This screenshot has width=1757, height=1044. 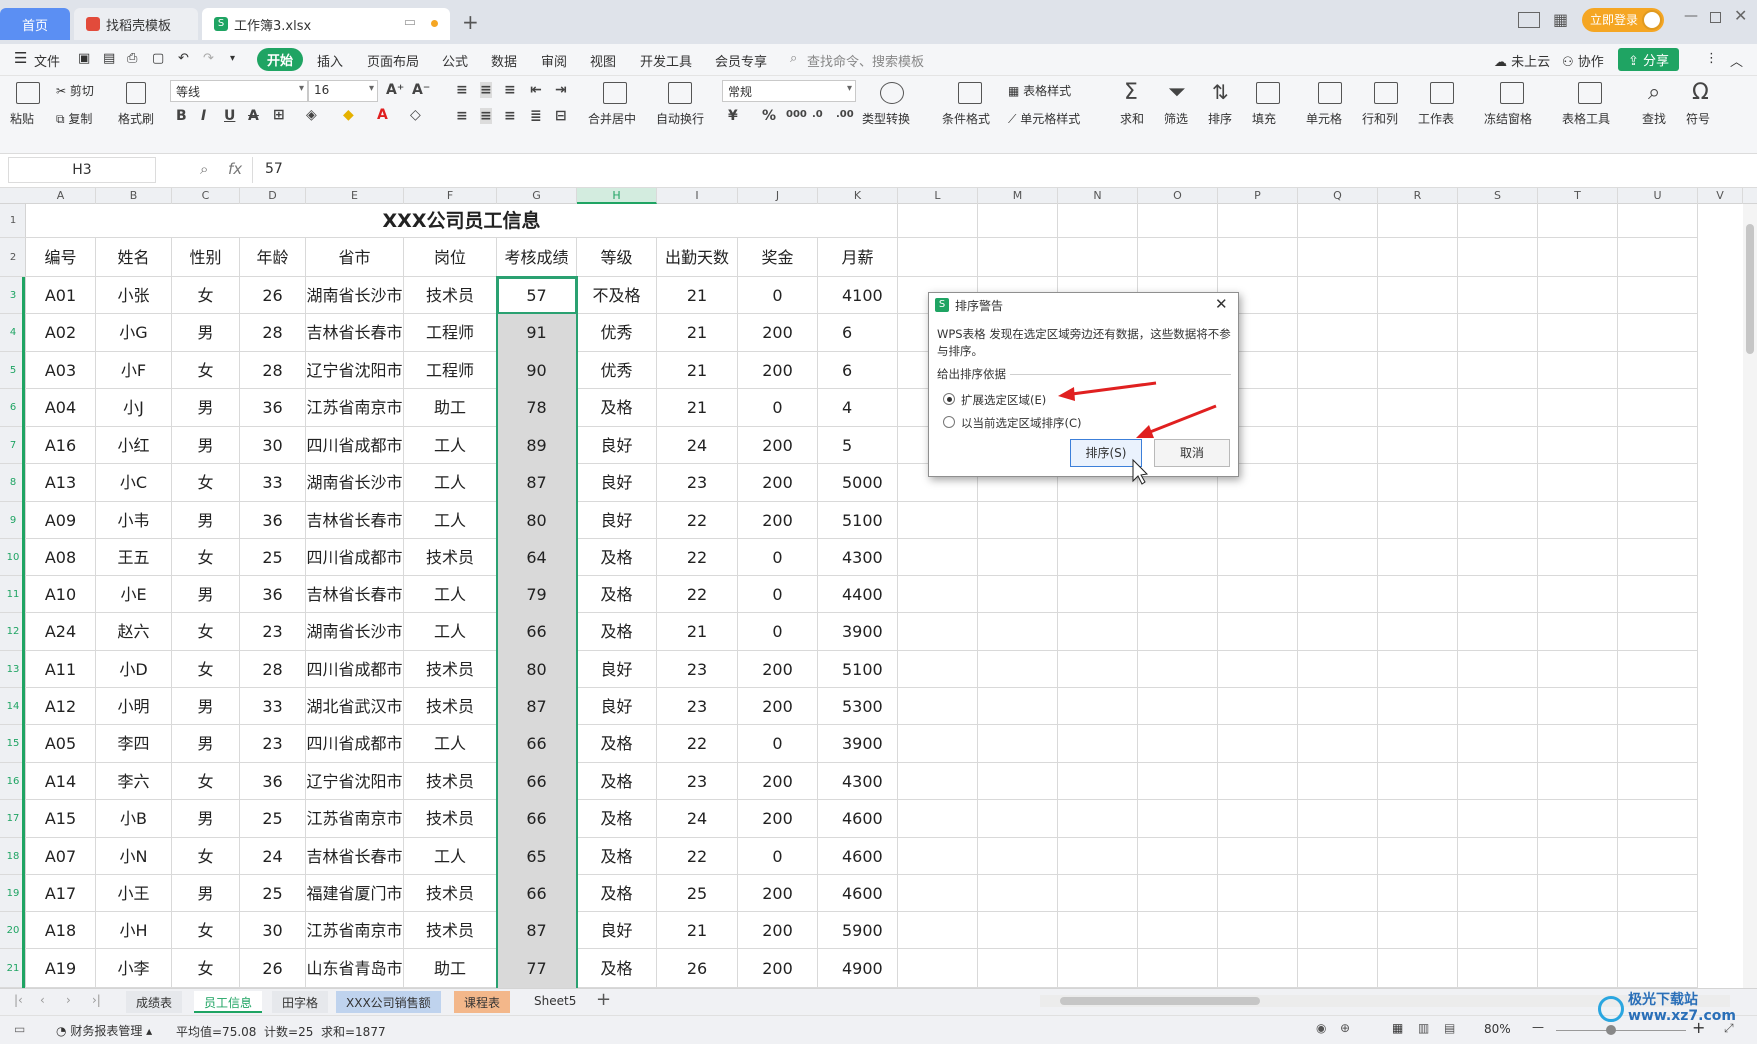 What do you see at coordinates (973, 374) in the screenshot?
I see `dialog-section-label: 给出排序依据` at bounding box center [973, 374].